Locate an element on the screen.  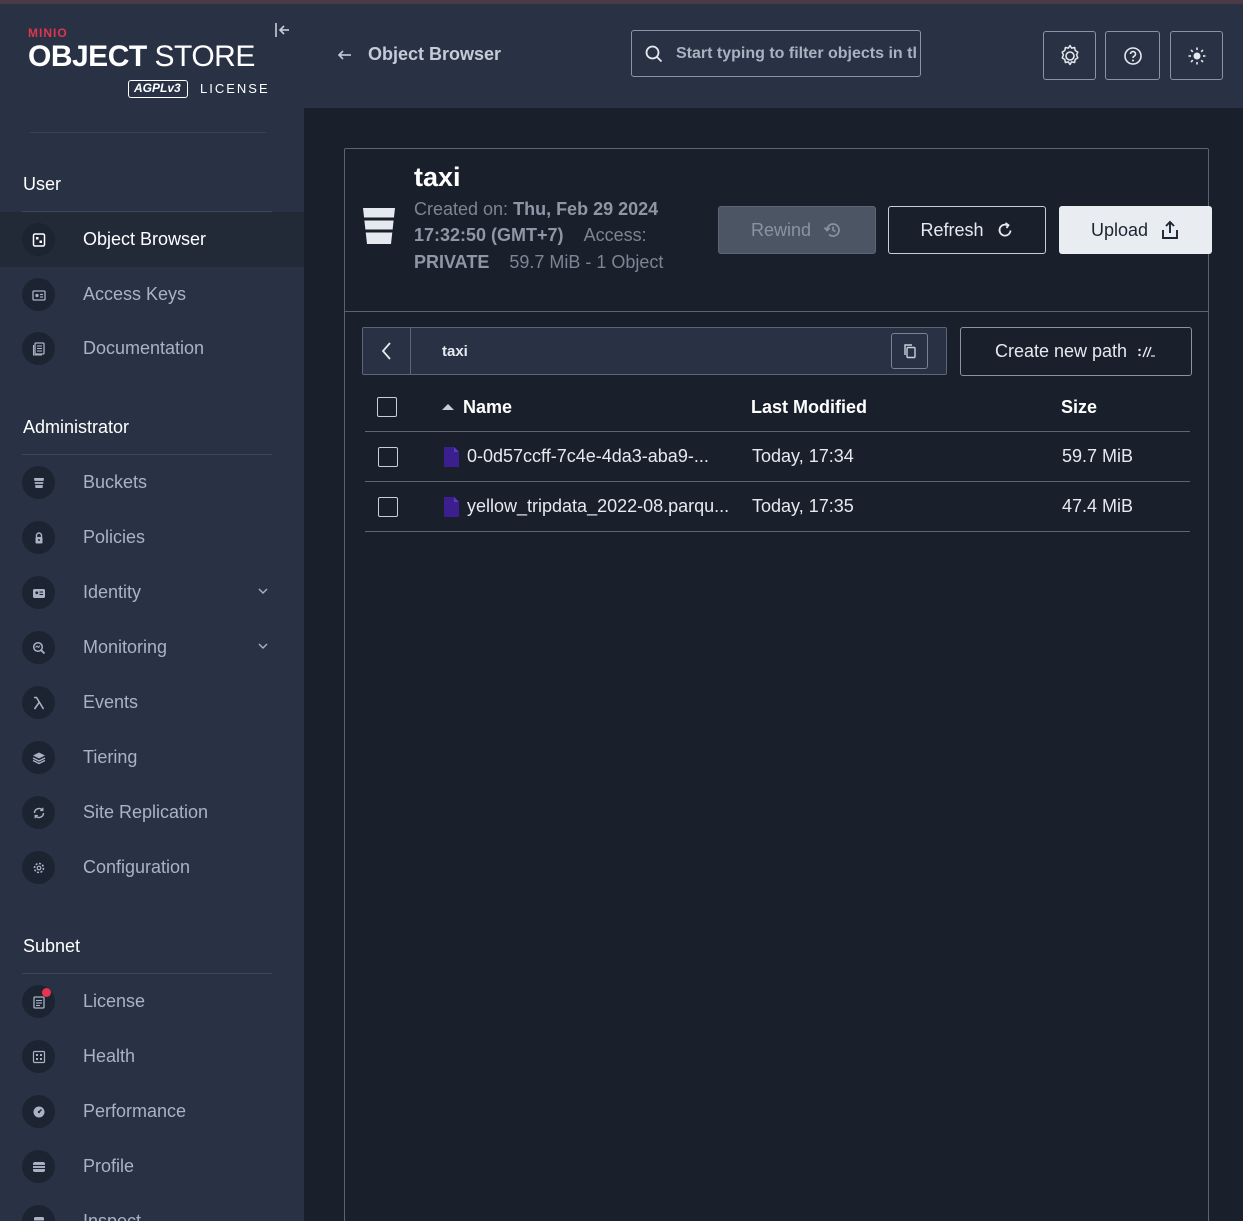
help-button is located at coordinates (1132, 55).